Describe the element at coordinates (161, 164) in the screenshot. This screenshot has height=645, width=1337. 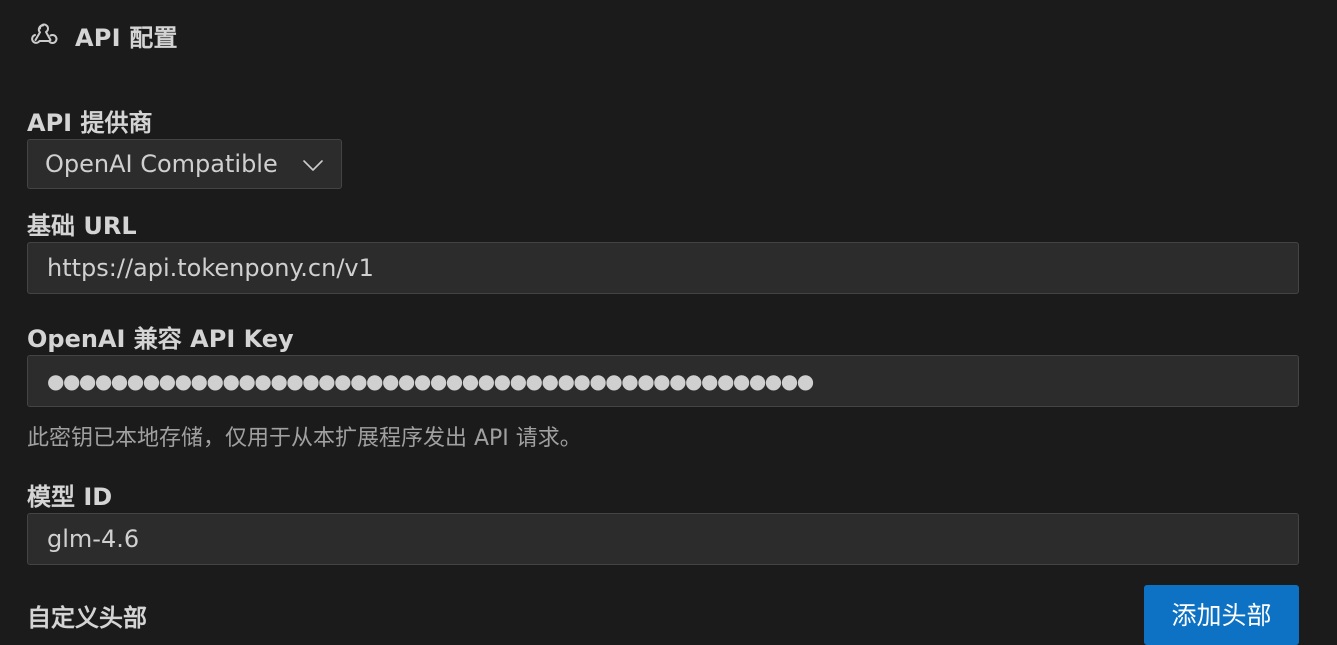
I see `provider-select-value: OpenAI Compatible` at that location.